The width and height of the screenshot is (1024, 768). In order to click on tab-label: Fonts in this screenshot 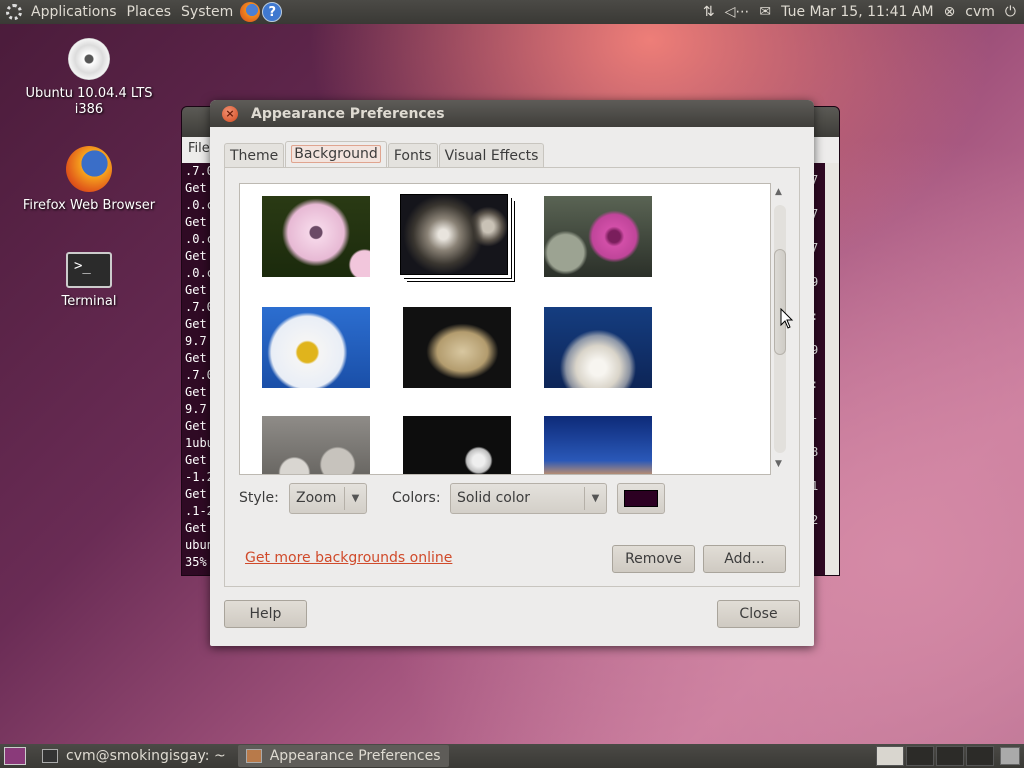, I will do `click(412, 156)`.